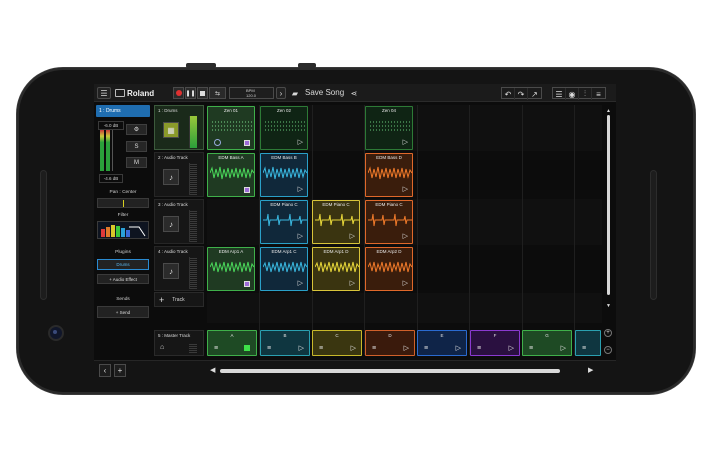 The width and height of the screenshot is (707, 471). What do you see at coordinates (56, 333) in the screenshot?
I see `front-camera` at bounding box center [56, 333].